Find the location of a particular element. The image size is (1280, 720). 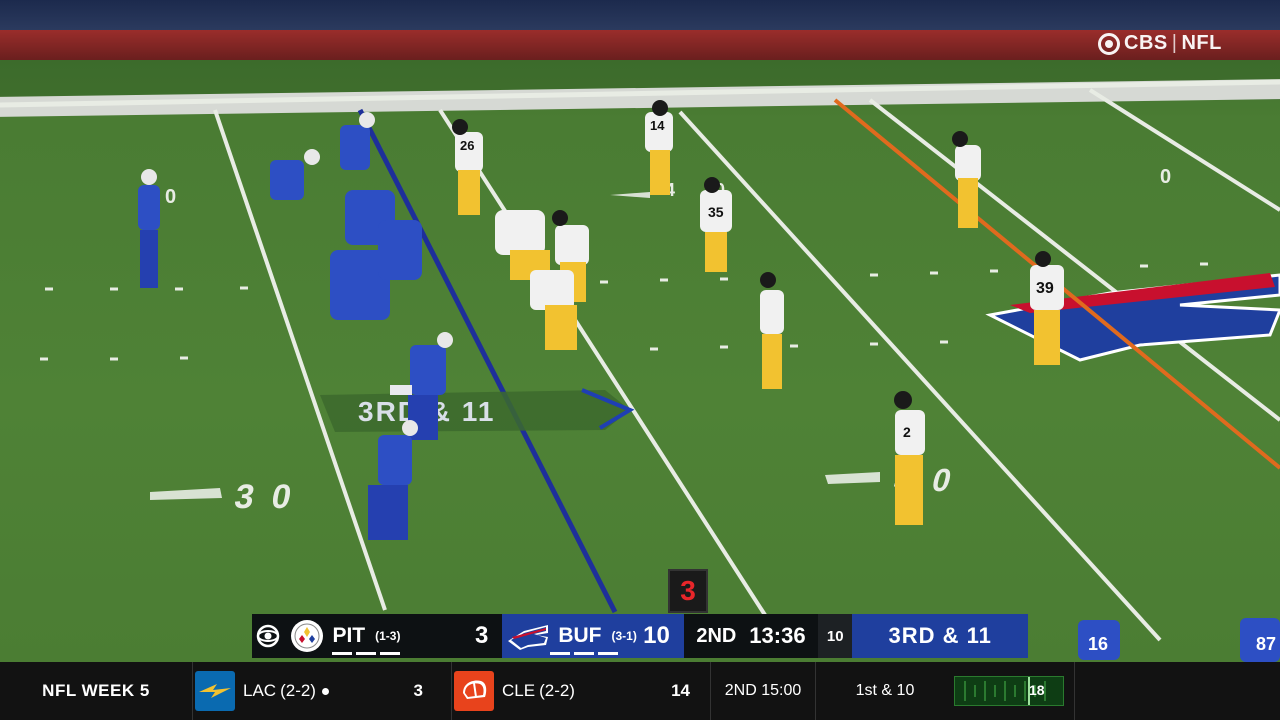

ticker-home-score: 14 is located at coordinates (680, 690).